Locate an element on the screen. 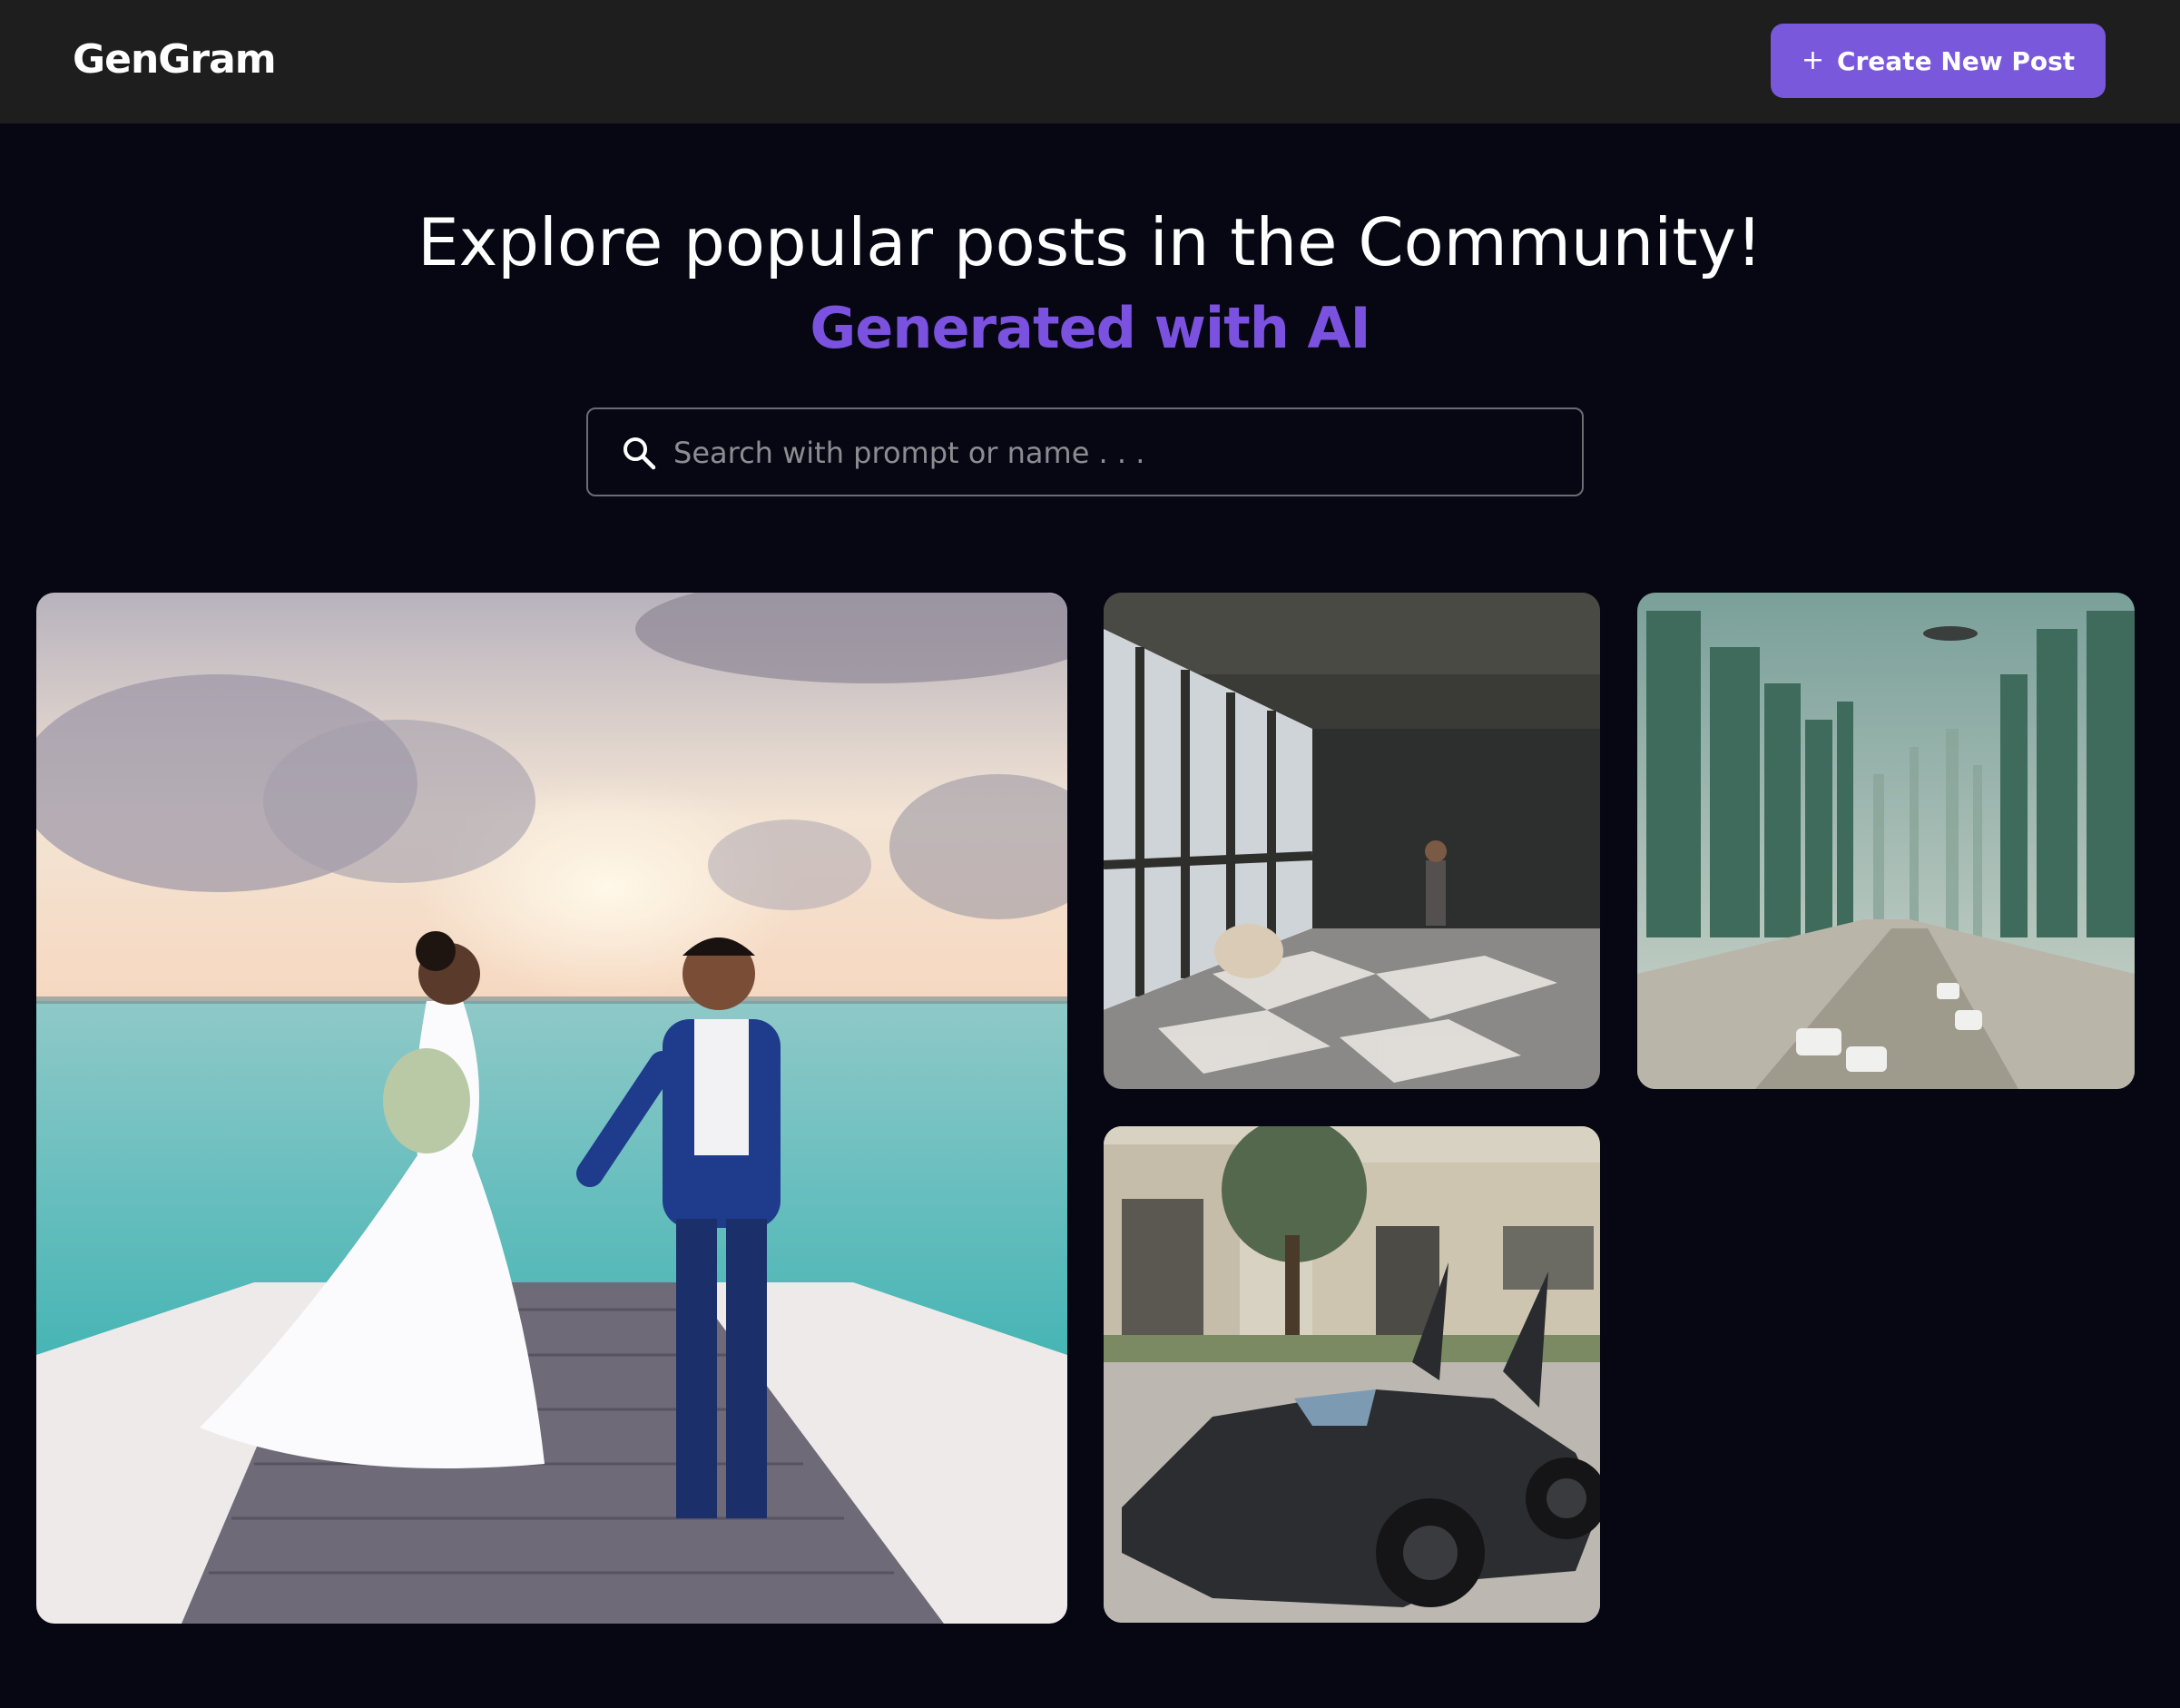  search-icon is located at coordinates (640, 453).